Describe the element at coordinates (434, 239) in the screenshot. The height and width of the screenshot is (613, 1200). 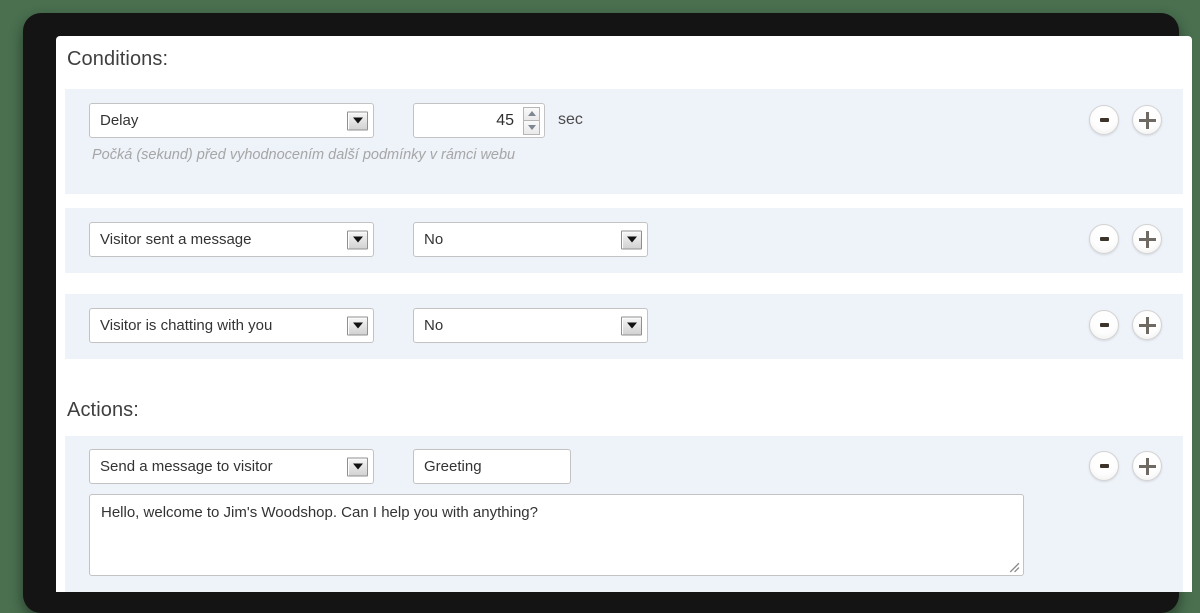
I see `condition-value-label-1: No` at that location.